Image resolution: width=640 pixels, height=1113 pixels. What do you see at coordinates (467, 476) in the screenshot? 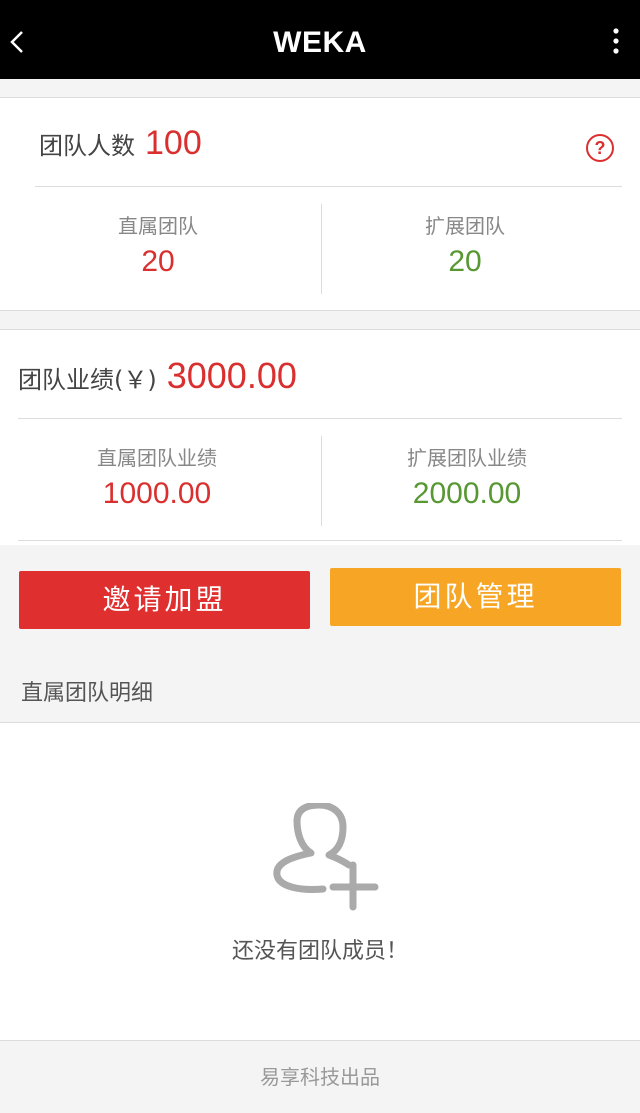
I see `extended-performance-stat: 扩展团队业绩 2000.00` at bounding box center [467, 476].